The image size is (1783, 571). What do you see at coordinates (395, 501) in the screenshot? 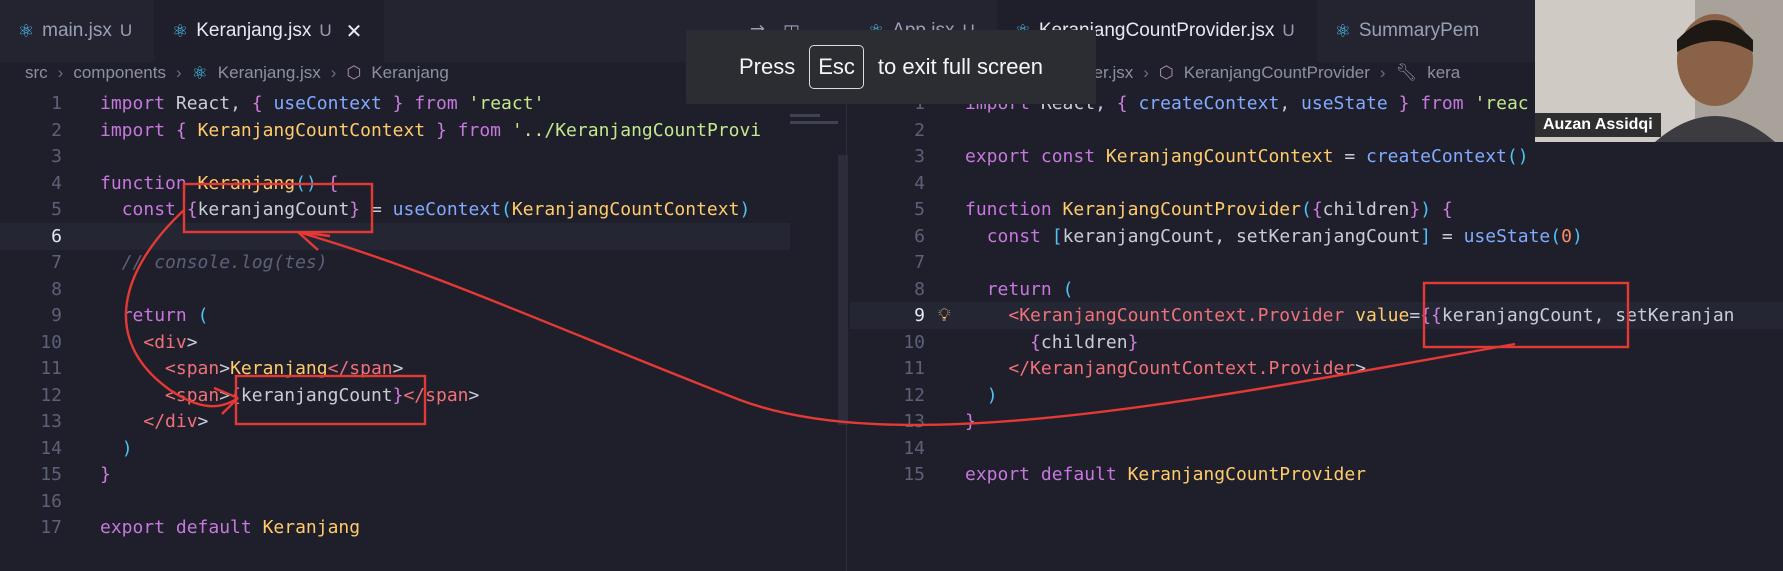
I see `code-line: 16` at bounding box center [395, 501].